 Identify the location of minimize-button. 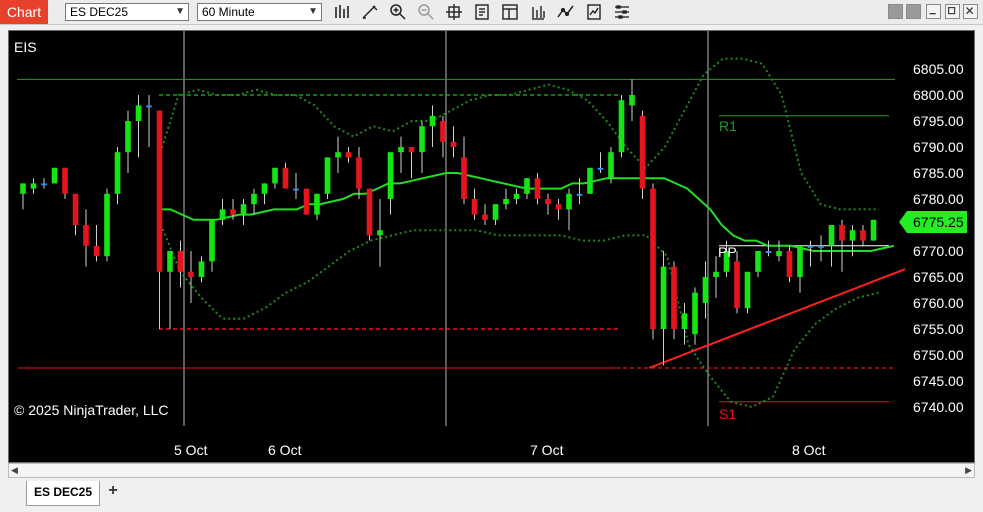
(933, 11).